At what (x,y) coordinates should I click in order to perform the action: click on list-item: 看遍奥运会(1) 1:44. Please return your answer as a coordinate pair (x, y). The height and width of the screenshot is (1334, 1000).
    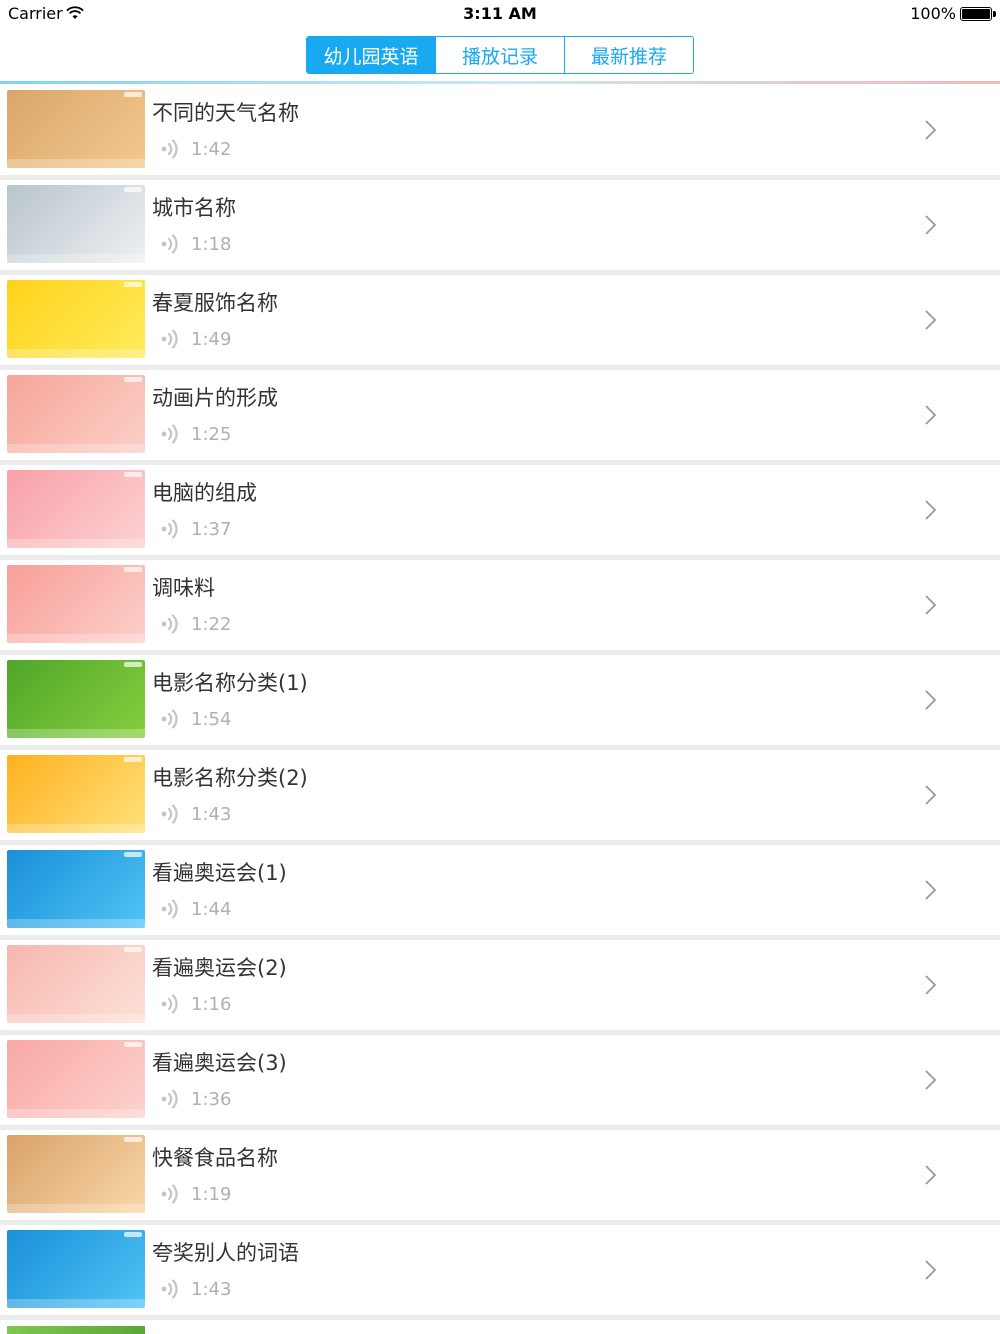
    Looking at the image, I should click on (500, 892).